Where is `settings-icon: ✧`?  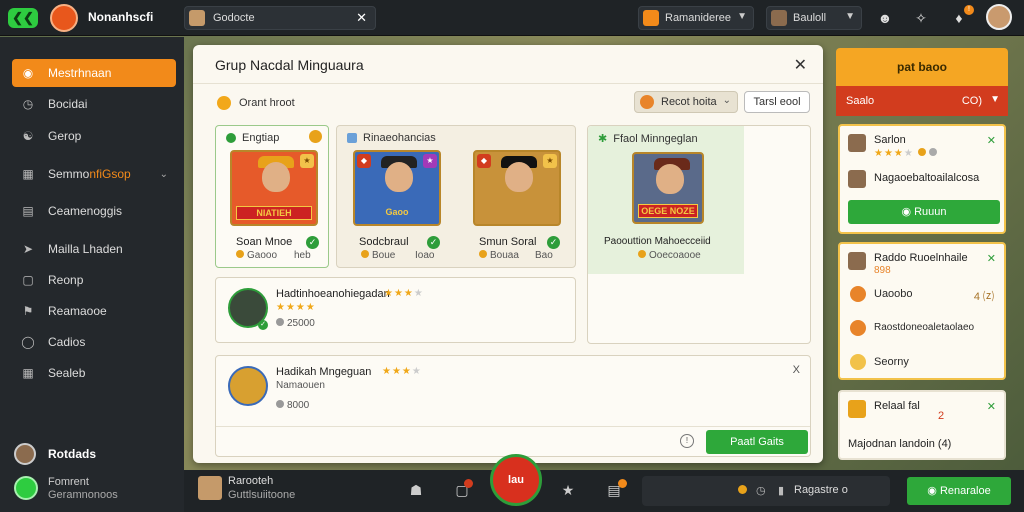
settings-icon: ✧ is located at coordinates (921, 18).